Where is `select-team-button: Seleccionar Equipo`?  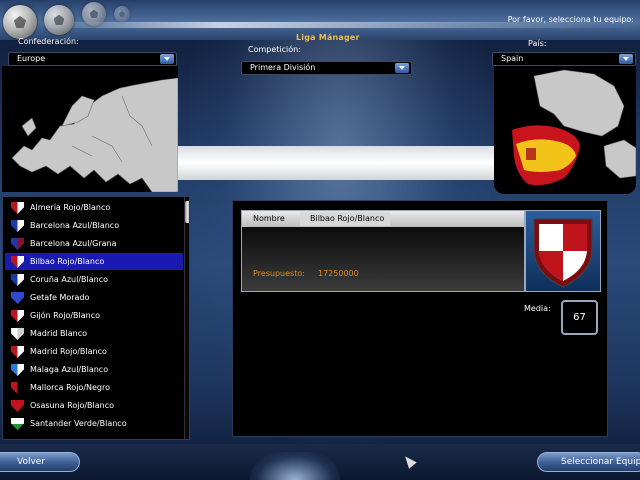
select-team-button: Seleccionar Equipo is located at coordinates (588, 462).